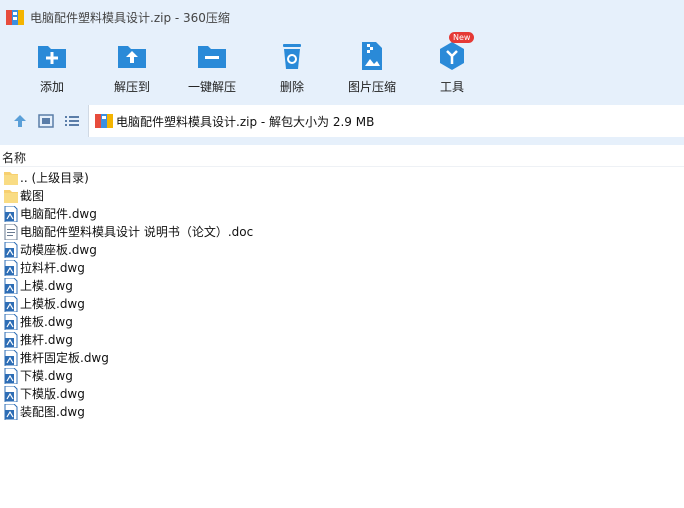 This screenshot has height=508, width=684. What do you see at coordinates (104, 121) in the screenshot?
I see `archive-icon` at bounding box center [104, 121].